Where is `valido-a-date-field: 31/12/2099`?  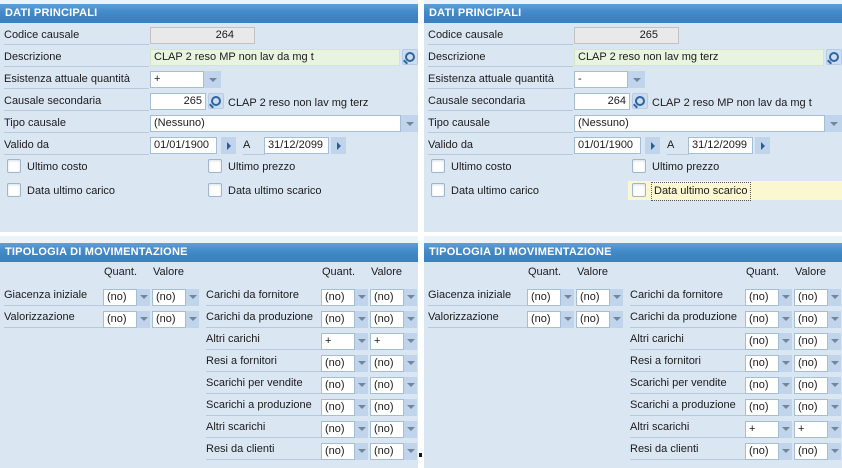
valido-a-date-field: 31/12/2099 is located at coordinates (720, 145).